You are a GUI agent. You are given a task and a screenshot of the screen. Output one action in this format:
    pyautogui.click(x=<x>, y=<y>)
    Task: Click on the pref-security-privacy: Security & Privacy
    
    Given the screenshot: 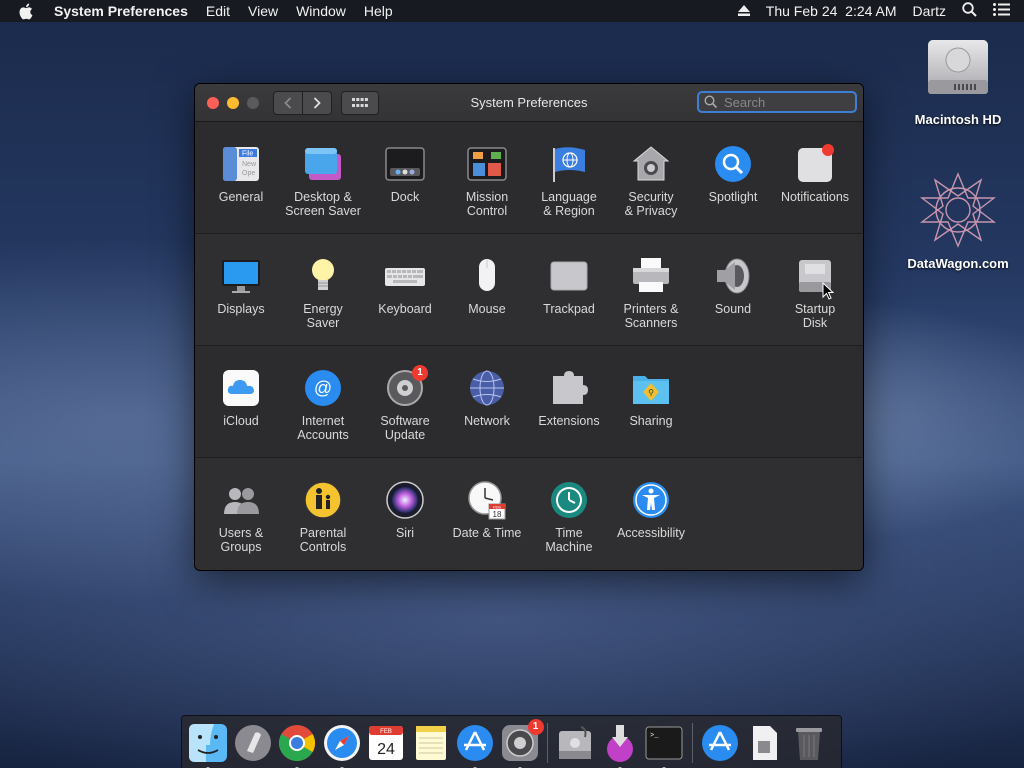 What is the action you would take?
    pyautogui.click(x=651, y=177)
    